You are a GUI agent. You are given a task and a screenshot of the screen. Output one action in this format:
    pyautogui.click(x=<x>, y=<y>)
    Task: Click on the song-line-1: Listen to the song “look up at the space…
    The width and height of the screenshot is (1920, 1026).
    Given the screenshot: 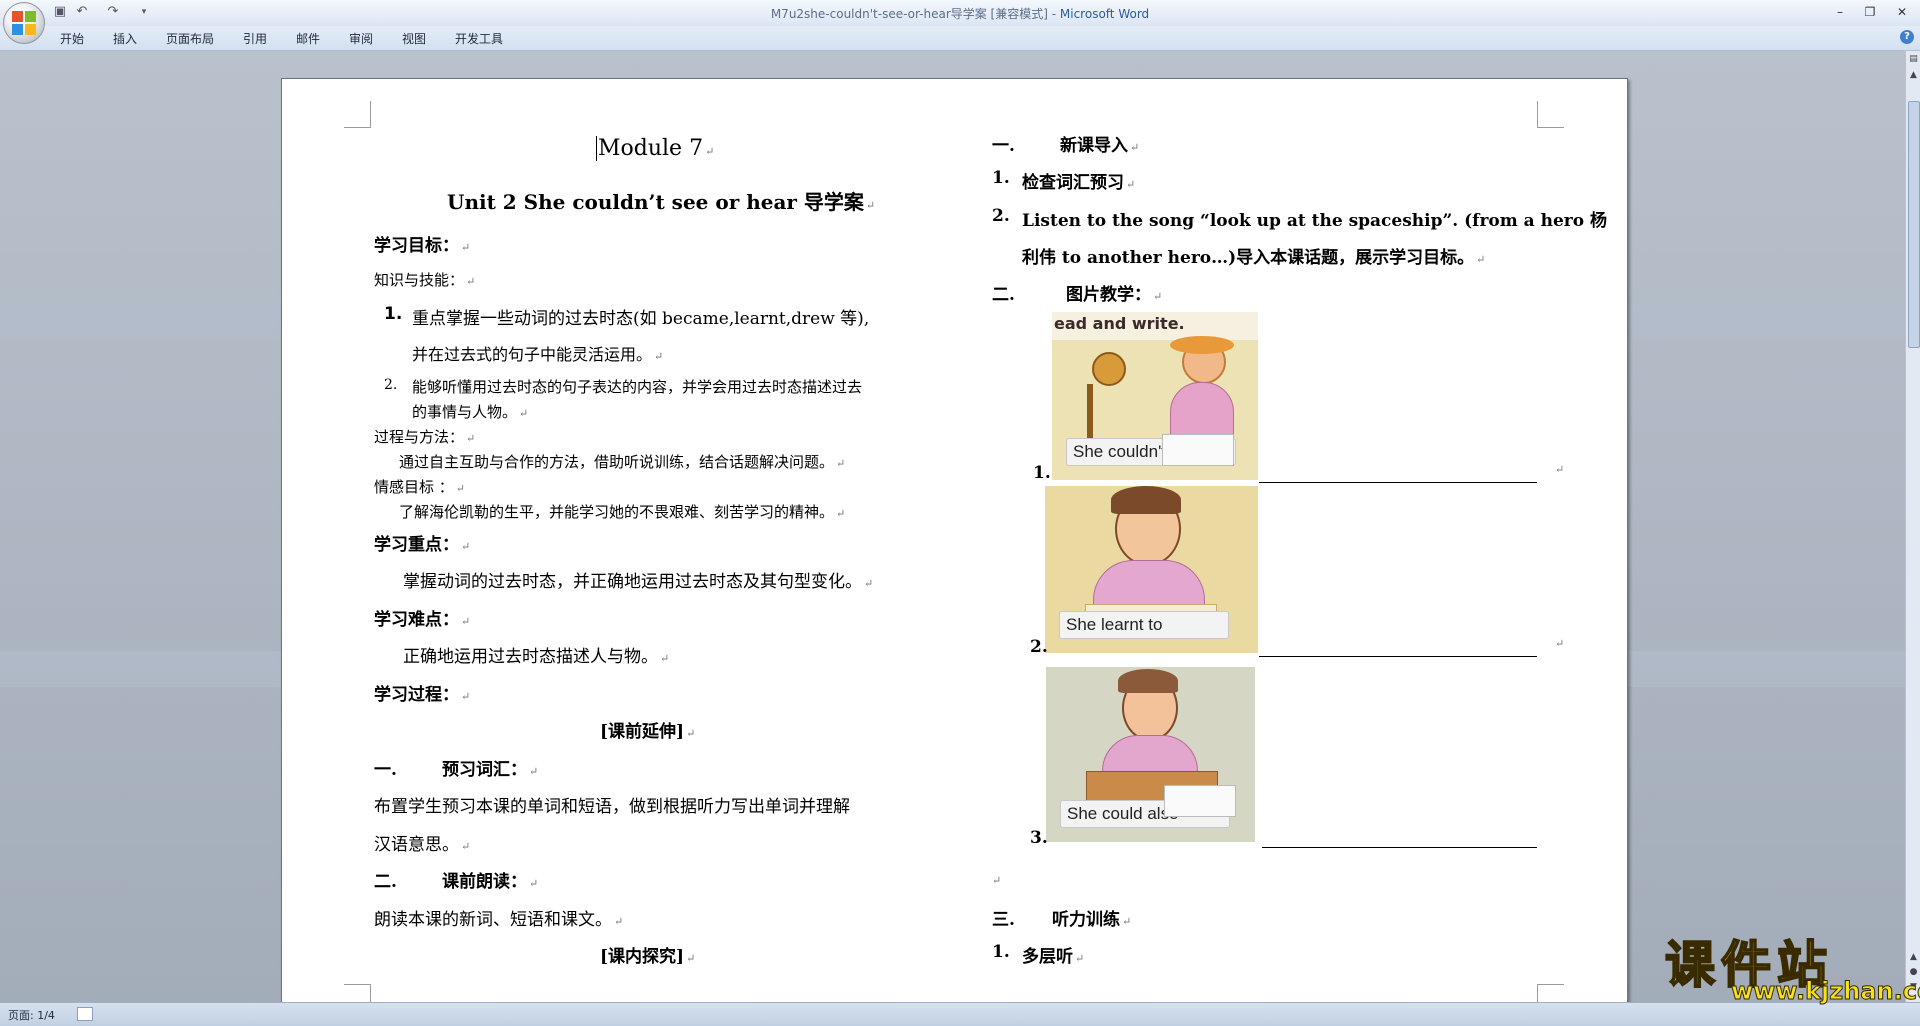 What is the action you would take?
    pyautogui.click(x=1314, y=221)
    